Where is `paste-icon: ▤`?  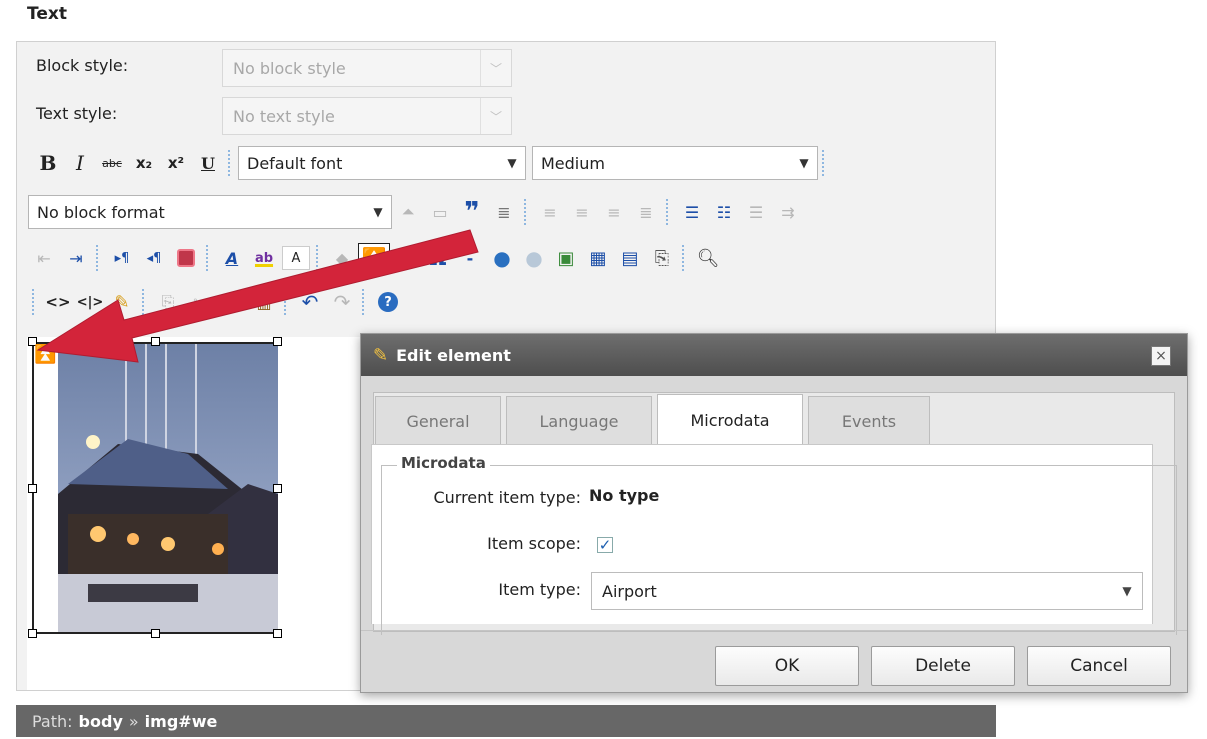
paste-icon: ▤ is located at coordinates (232, 302).